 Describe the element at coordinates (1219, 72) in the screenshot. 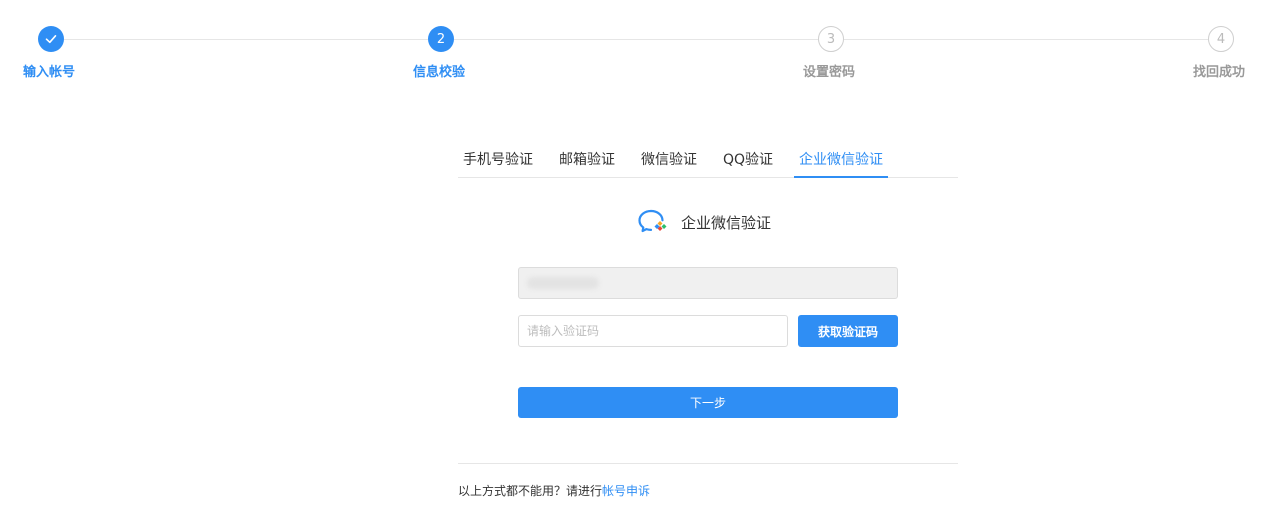

I see `step-4-label: 找回成功` at that location.